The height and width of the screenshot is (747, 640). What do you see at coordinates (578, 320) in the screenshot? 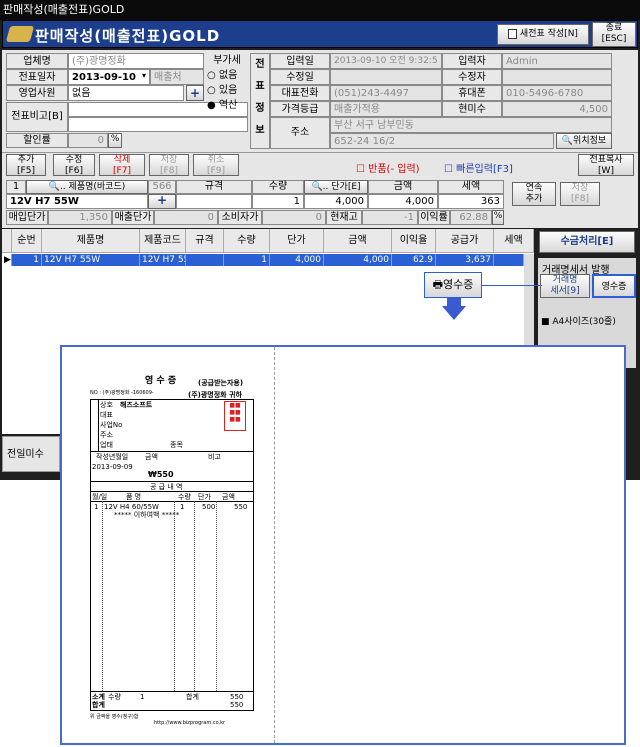
I see `a4-checkbox: ■ A4사이즈(30줄)` at bounding box center [578, 320].